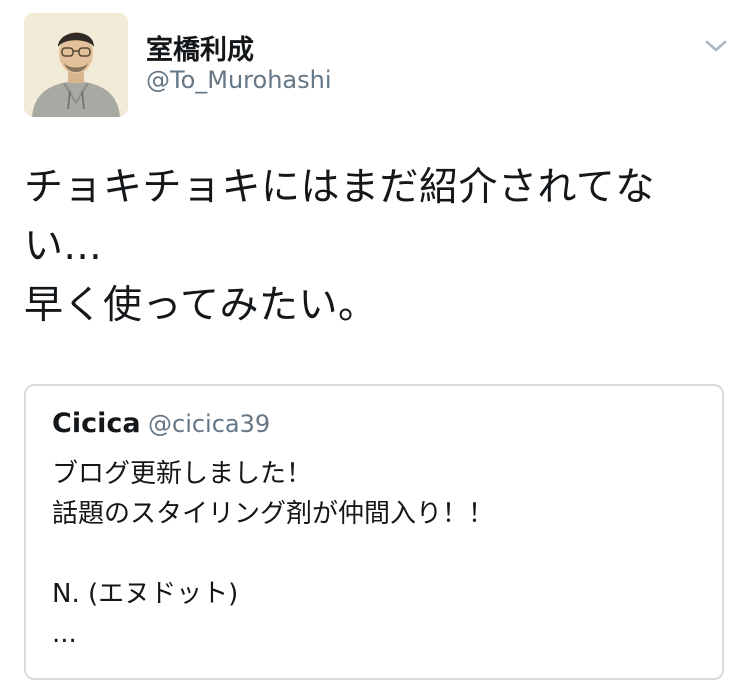 The image size is (750, 691). I want to click on avatar-image, so click(76, 65).